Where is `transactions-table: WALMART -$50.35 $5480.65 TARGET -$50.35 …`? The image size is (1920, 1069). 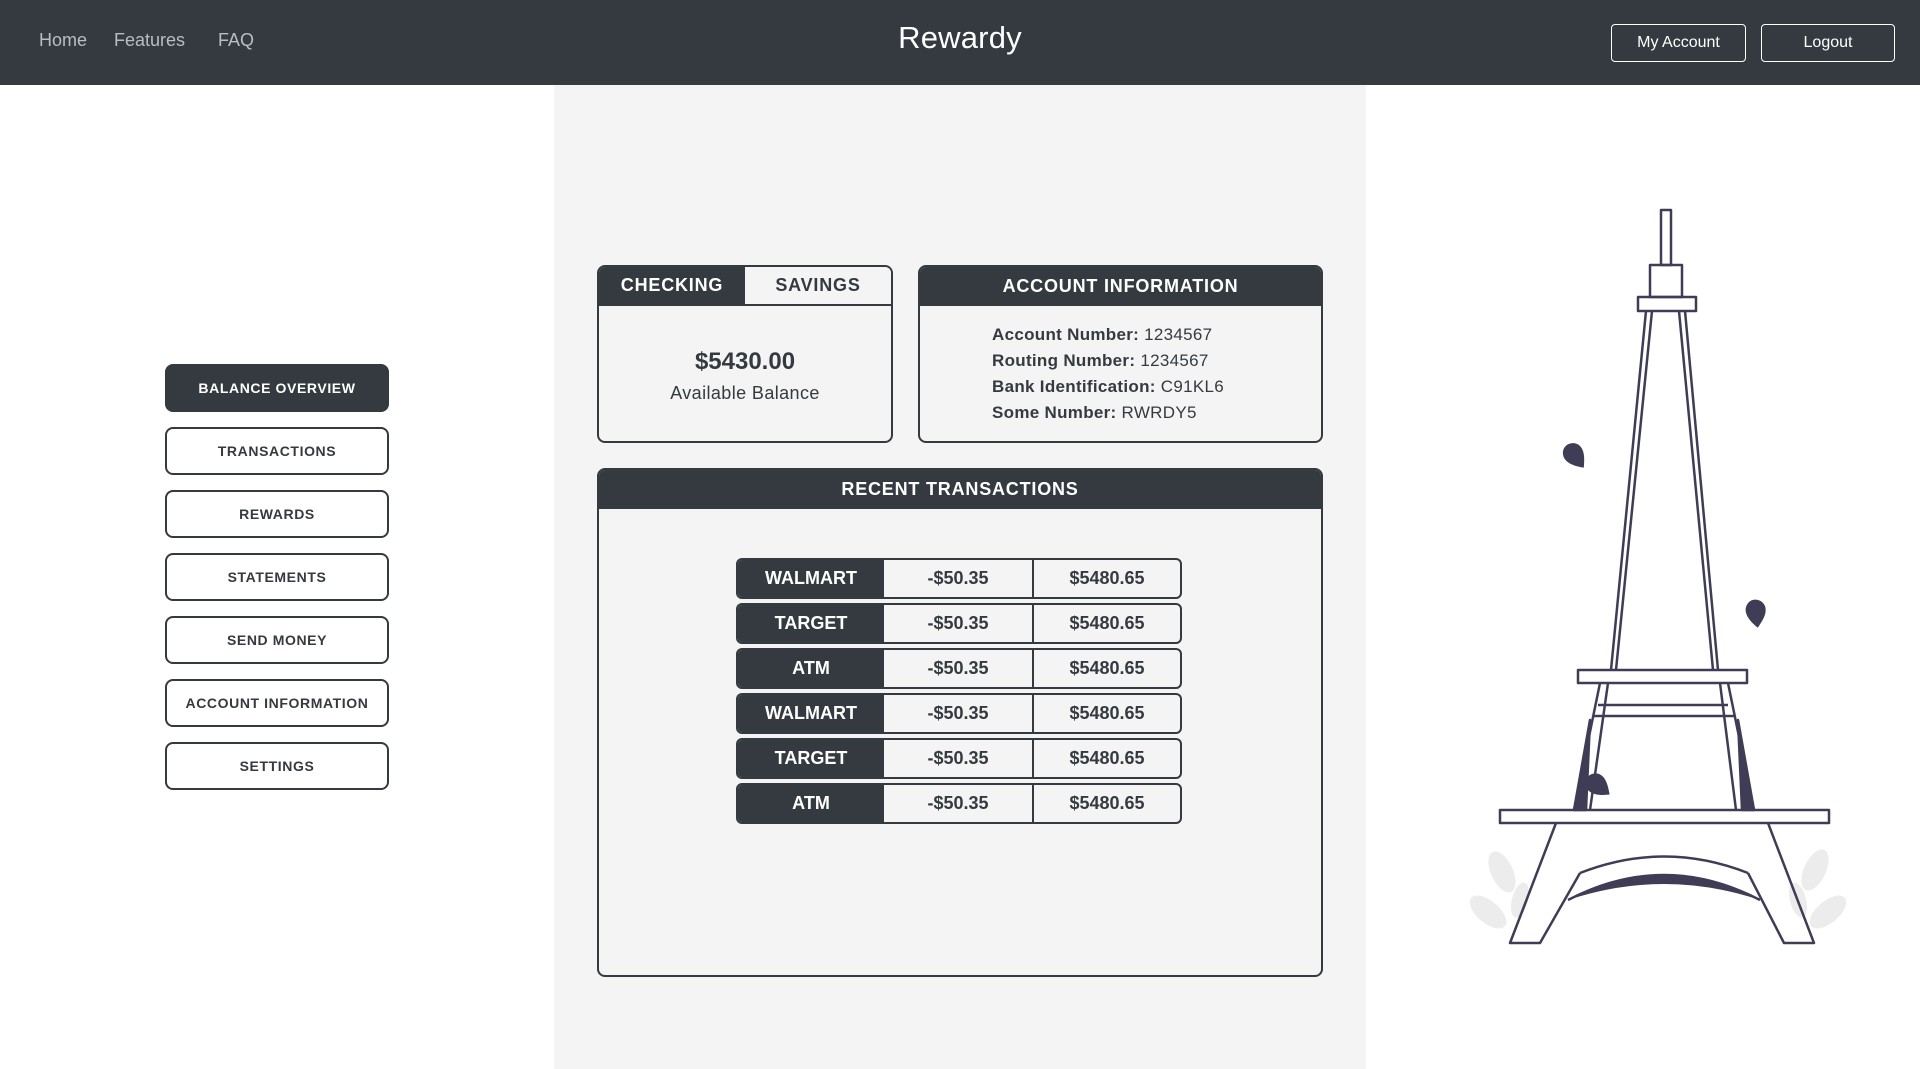 transactions-table: WALMART -$50.35 $5480.65 TARGET -$50.35 … is located at coordinates (959, 693).